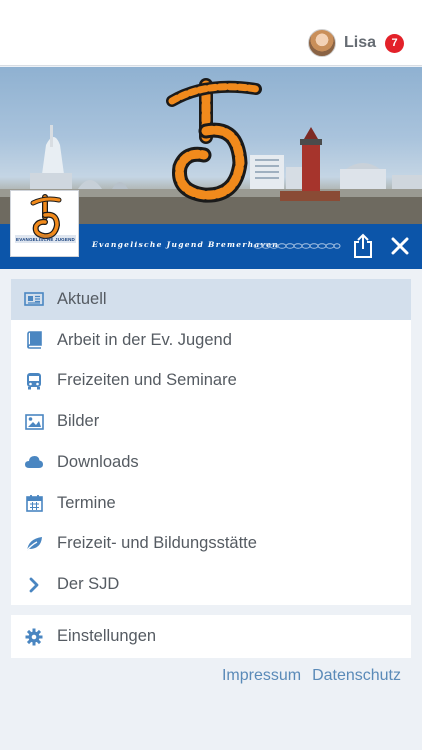  Describe the element at coordinates (211, 584) in the screenshot. I see `menu-item-der-sjd: Der SJD` at that location.